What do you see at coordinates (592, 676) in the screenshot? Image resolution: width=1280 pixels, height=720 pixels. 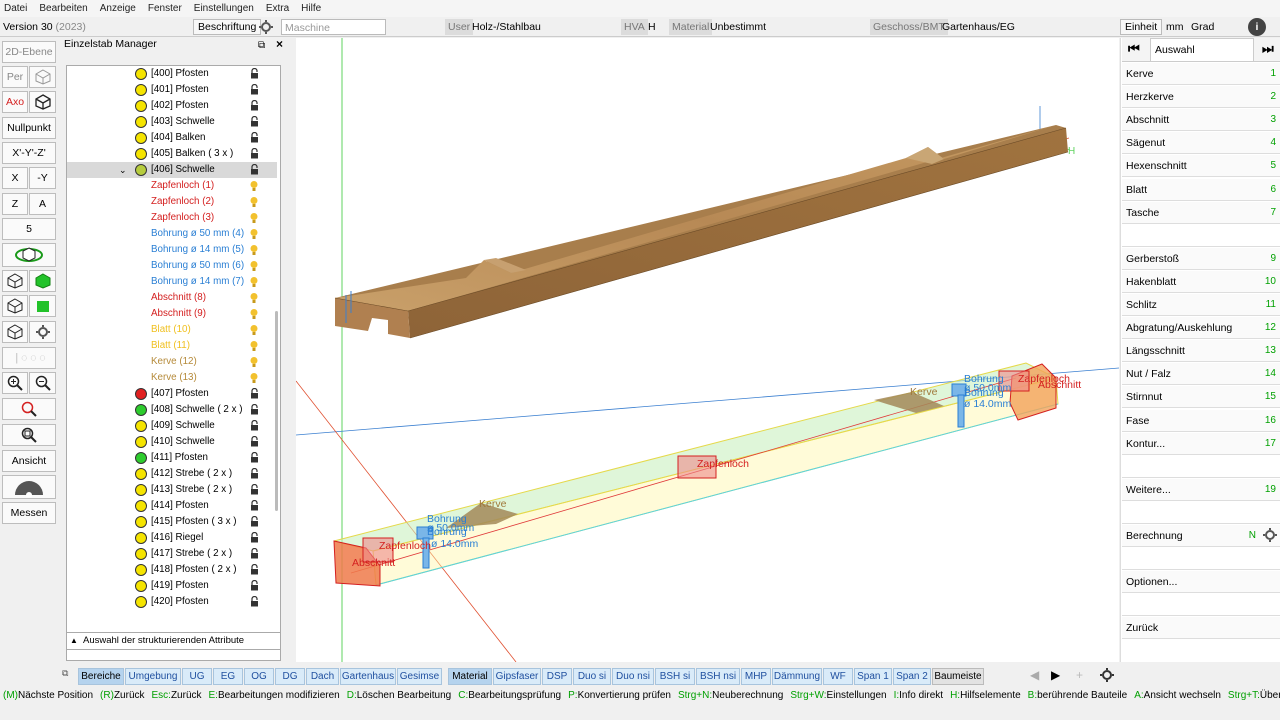 I see `layer-tab: Duo si` at bounding box center [592, 676].